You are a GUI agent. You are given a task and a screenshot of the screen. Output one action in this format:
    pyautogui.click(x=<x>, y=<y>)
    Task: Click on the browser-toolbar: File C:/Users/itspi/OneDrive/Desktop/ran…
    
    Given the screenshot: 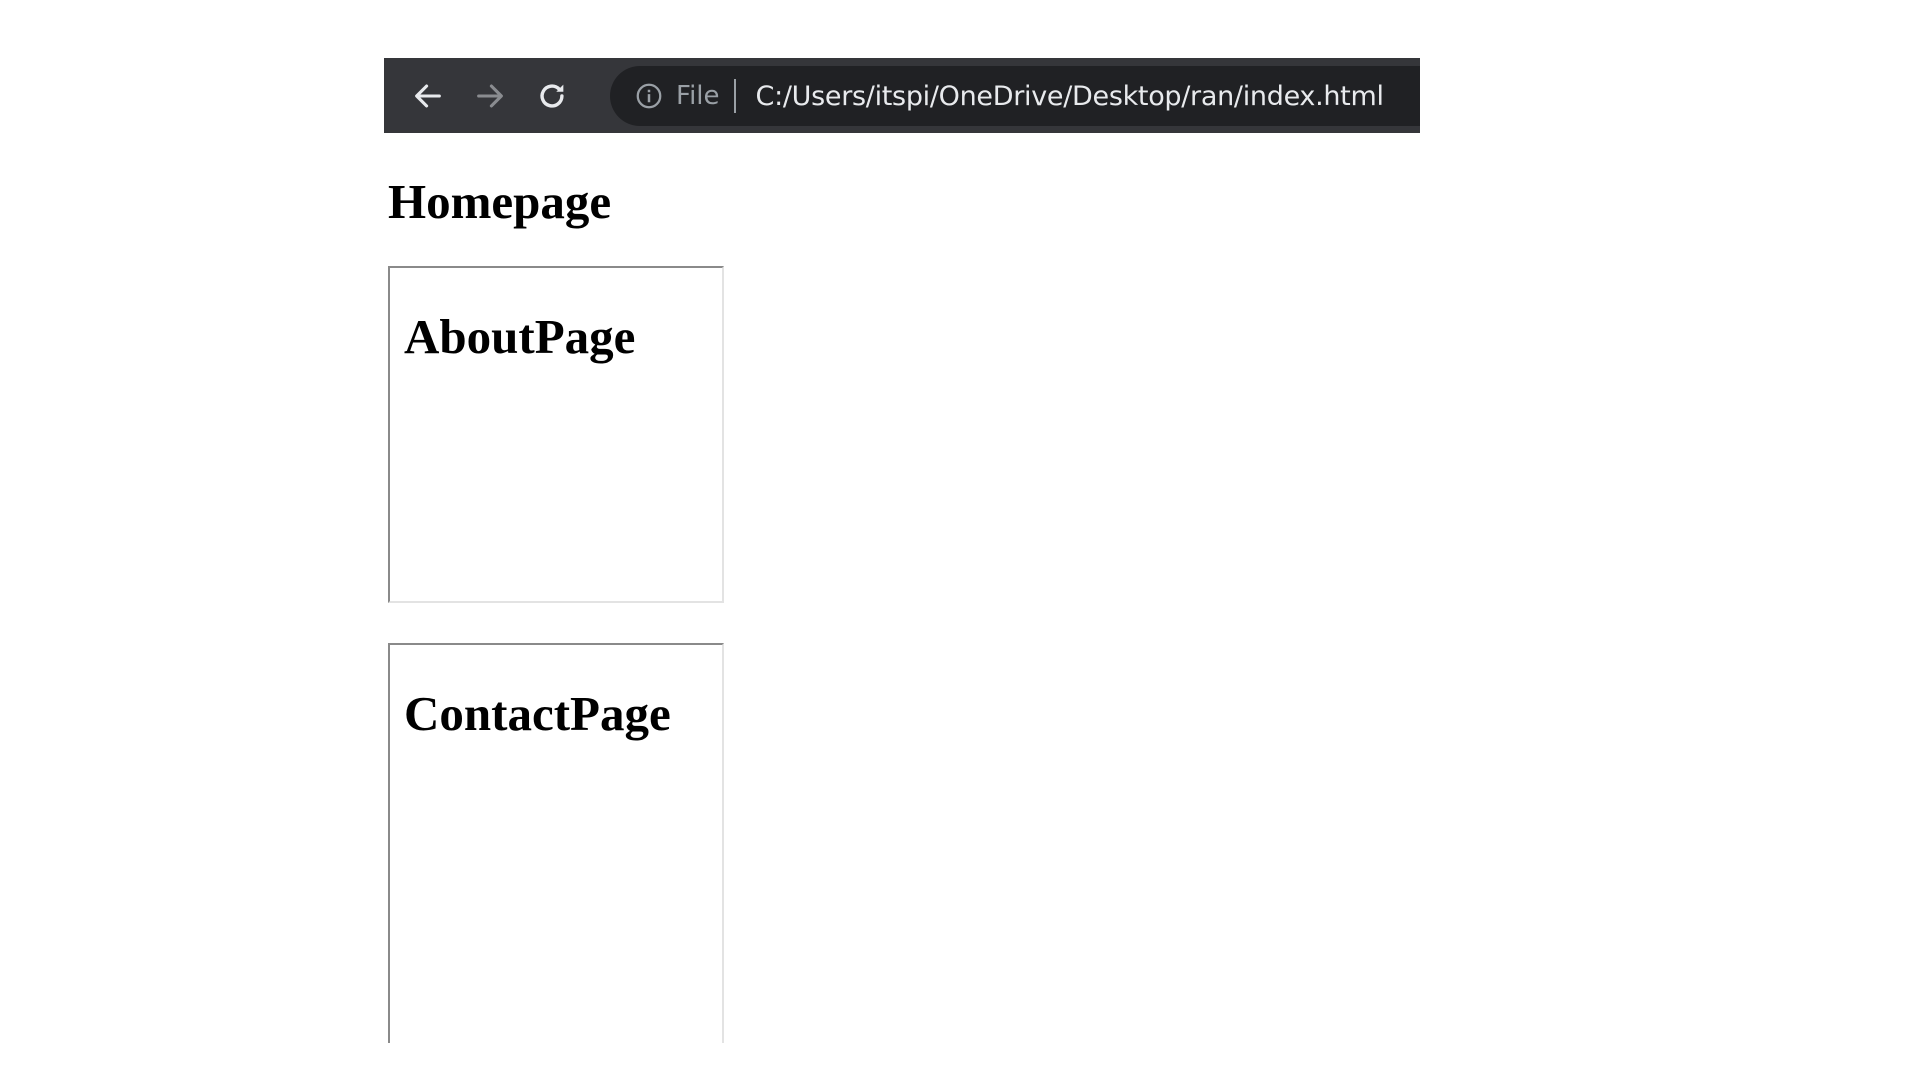 What is the action you would take?
    pyautogui.click(x=902, y=95)
    